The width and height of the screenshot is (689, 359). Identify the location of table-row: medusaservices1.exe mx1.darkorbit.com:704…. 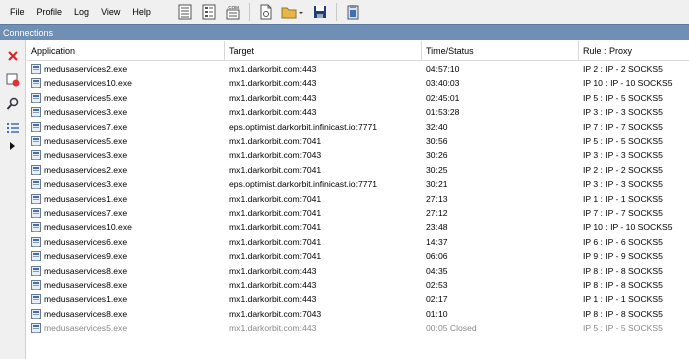
(358, 199).